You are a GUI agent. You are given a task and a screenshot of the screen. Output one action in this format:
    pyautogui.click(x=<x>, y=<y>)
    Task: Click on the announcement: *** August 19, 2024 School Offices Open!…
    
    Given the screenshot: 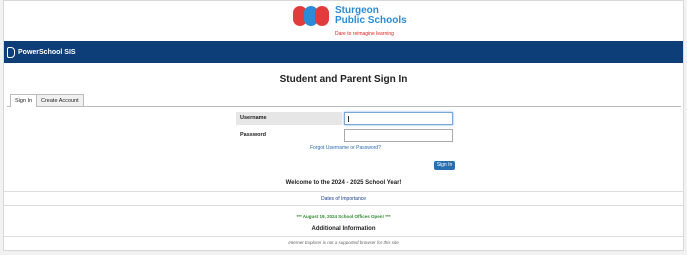 What is the action you would take?
    pyautogui.click(x=343, y=216)
    